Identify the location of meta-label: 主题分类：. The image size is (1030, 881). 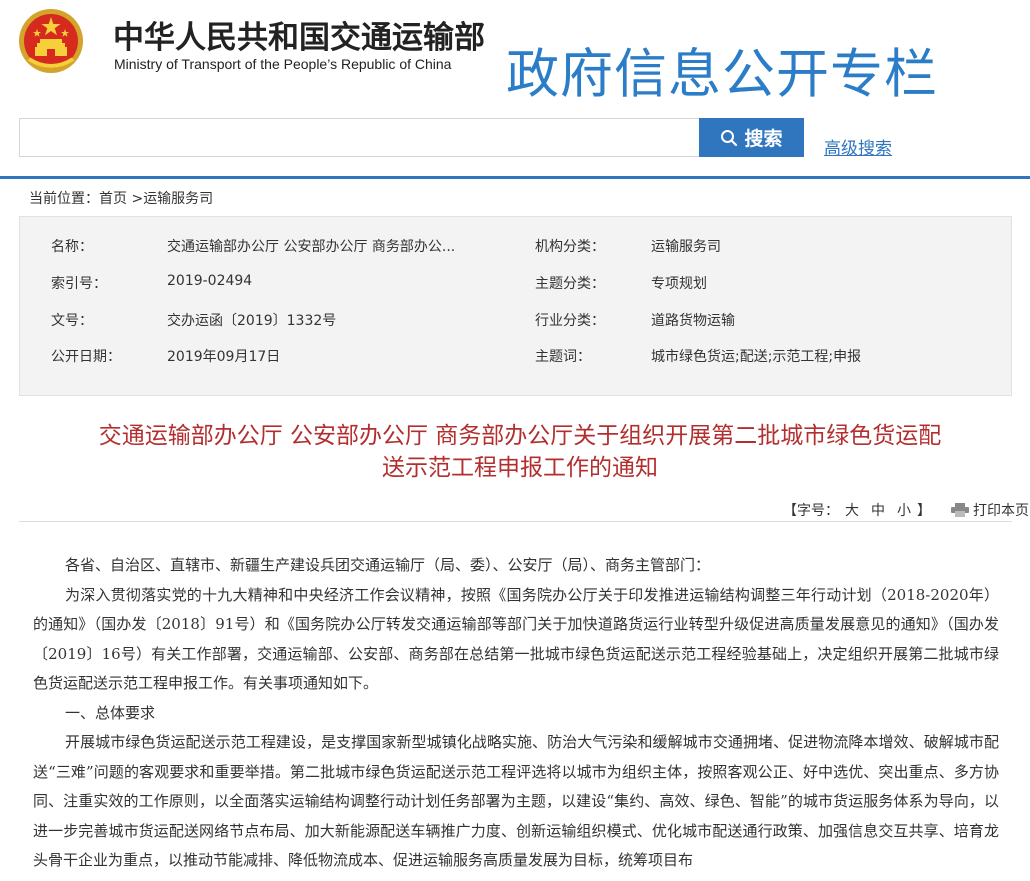
(570, 284).